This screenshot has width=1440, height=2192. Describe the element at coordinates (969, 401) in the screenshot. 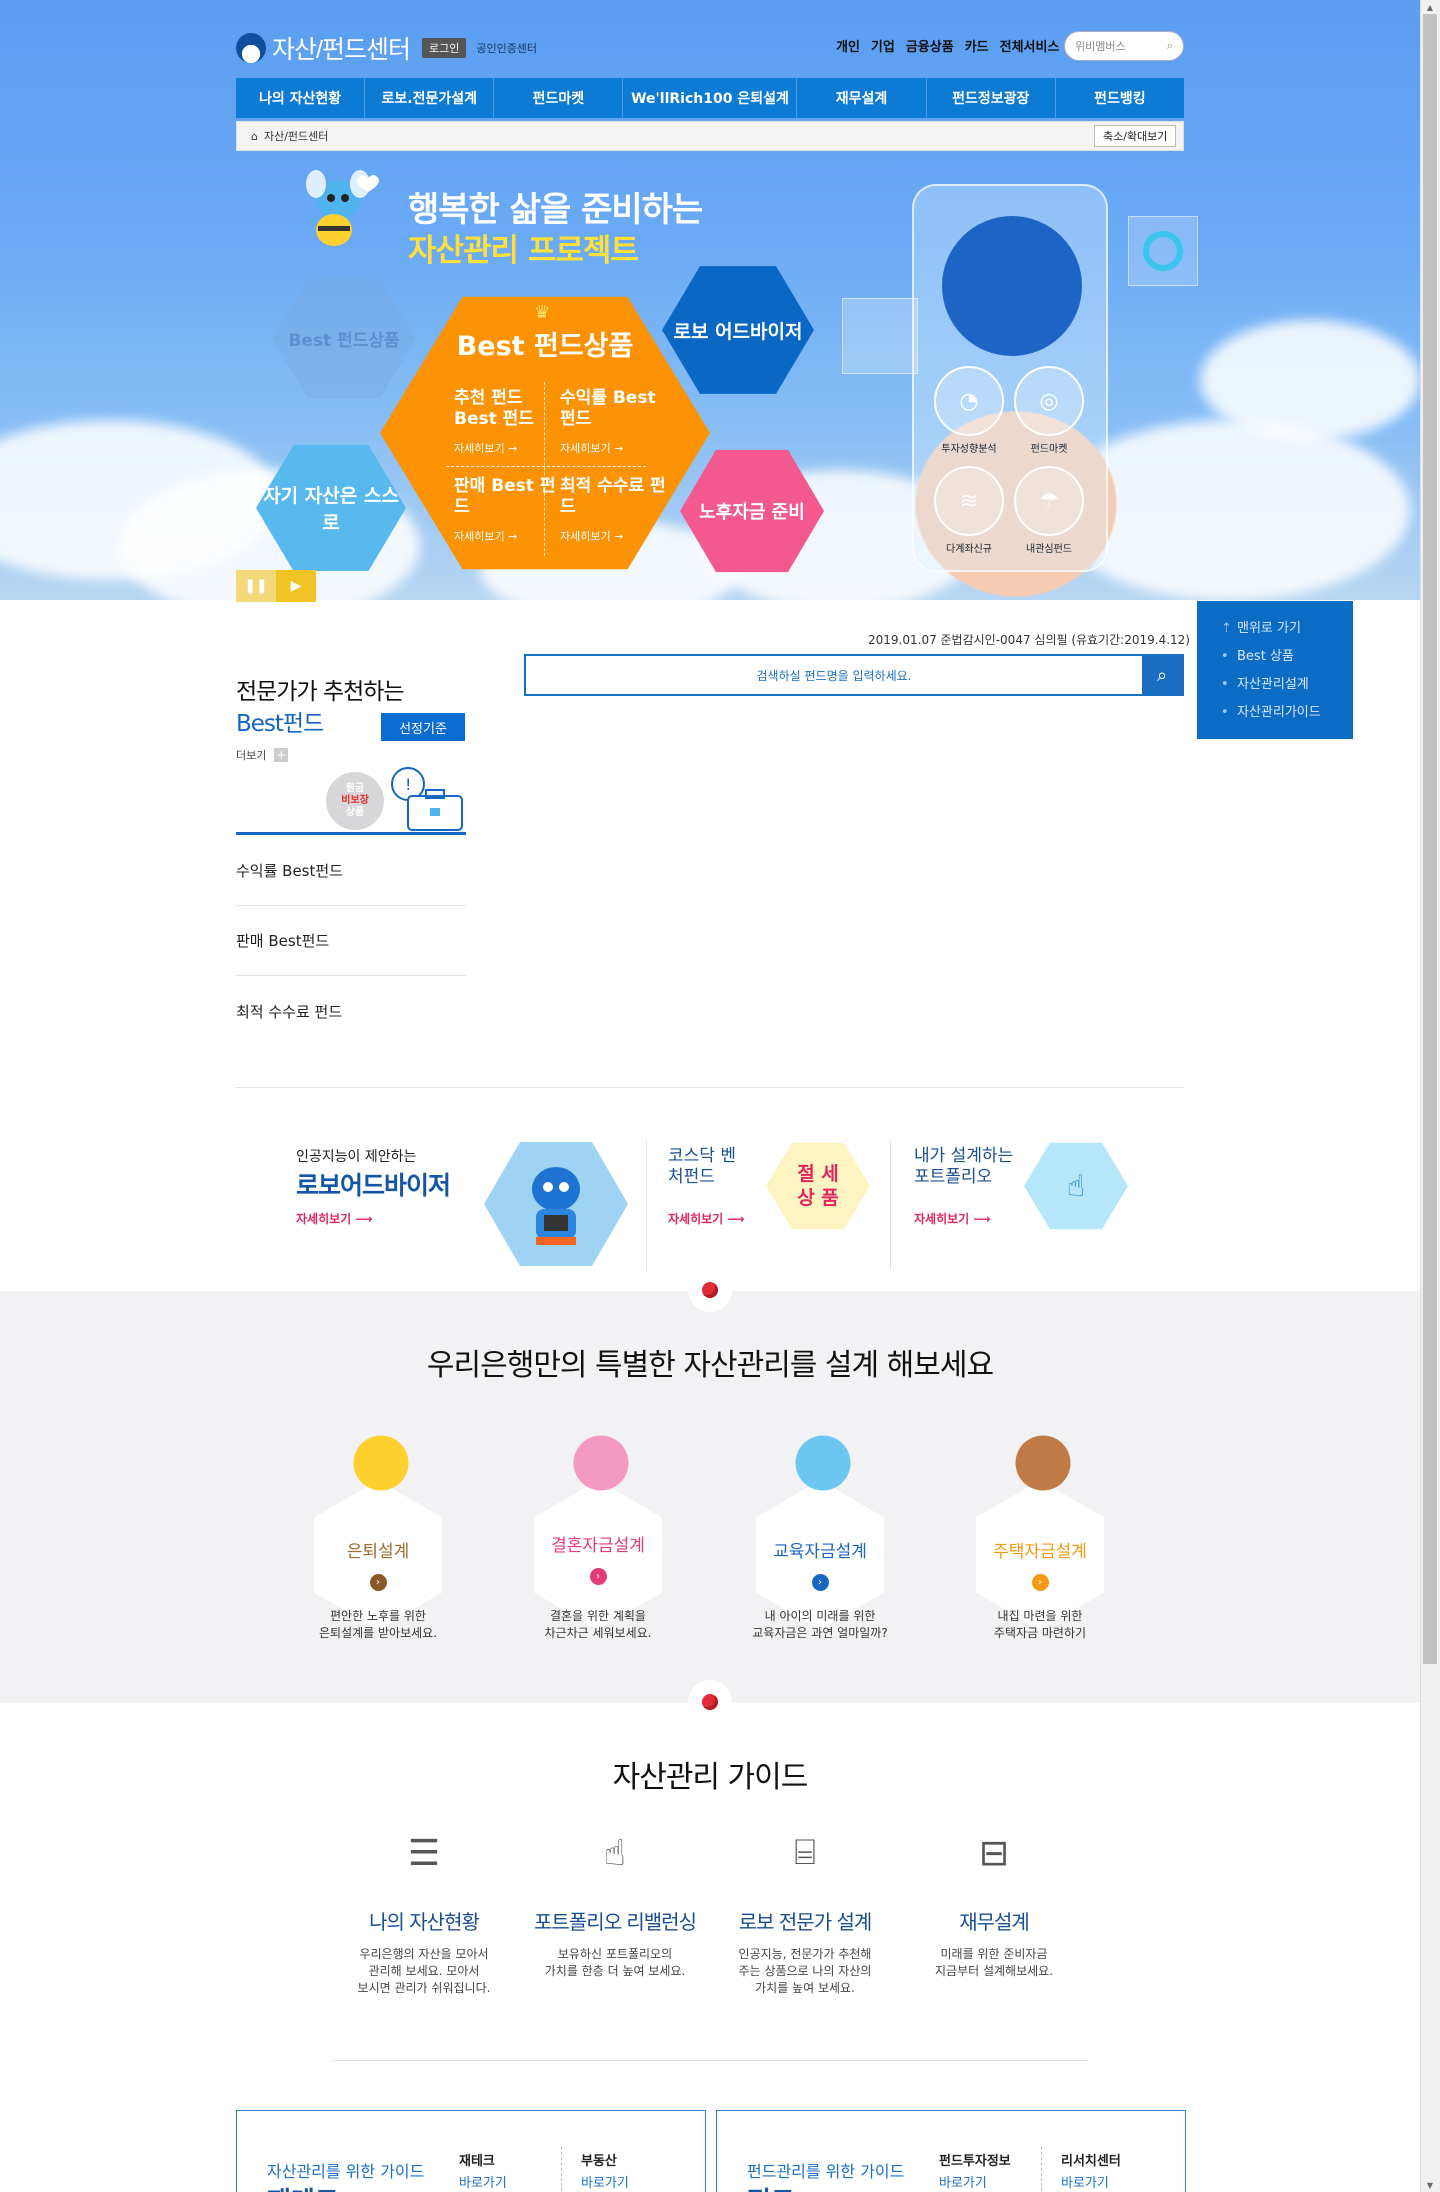

I see `investment-analysis-icon: ◔` at that location.